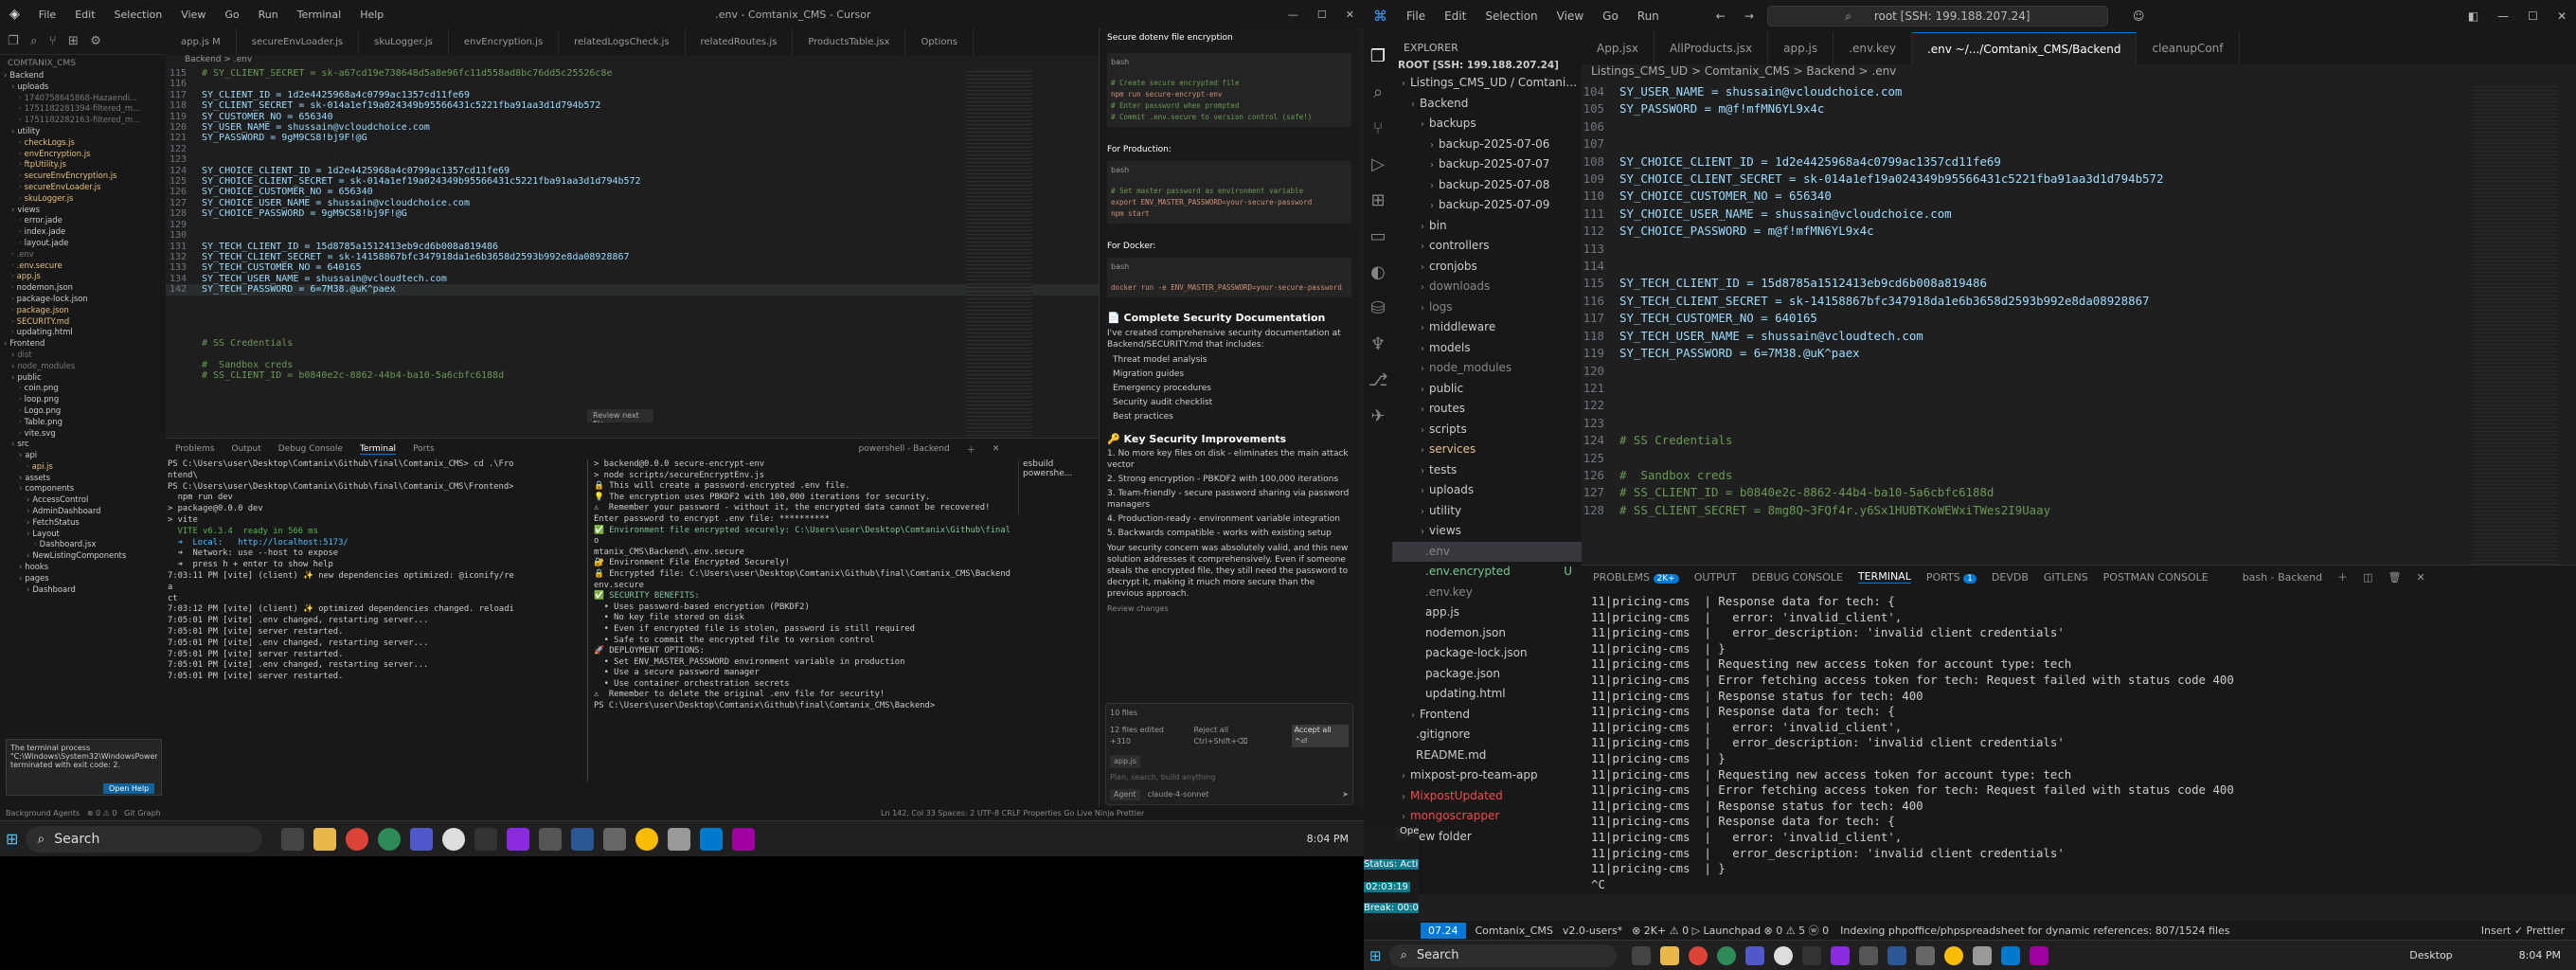 Image resolution: width=2576 pixels, height=970 pixels. What do you see at coordinates (83, 511) in the screenshot?
I see `file-tree-item: › AdminDashboard` at bounding box center [83, 511].